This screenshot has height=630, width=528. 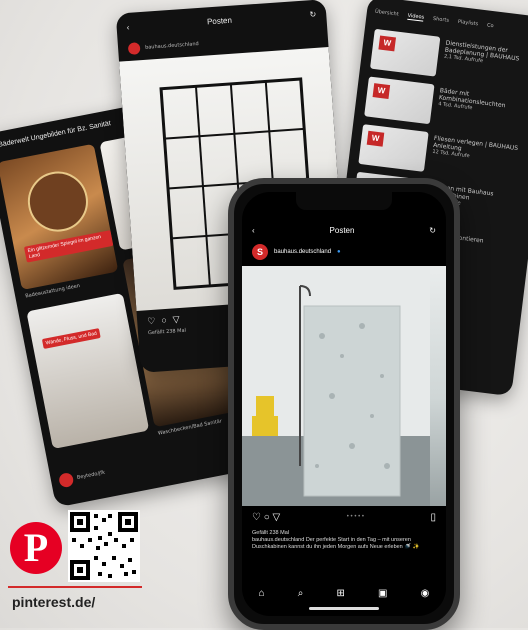 I want to click on post-profile: bauhaus.deutschland, so click(x=163, y=46).